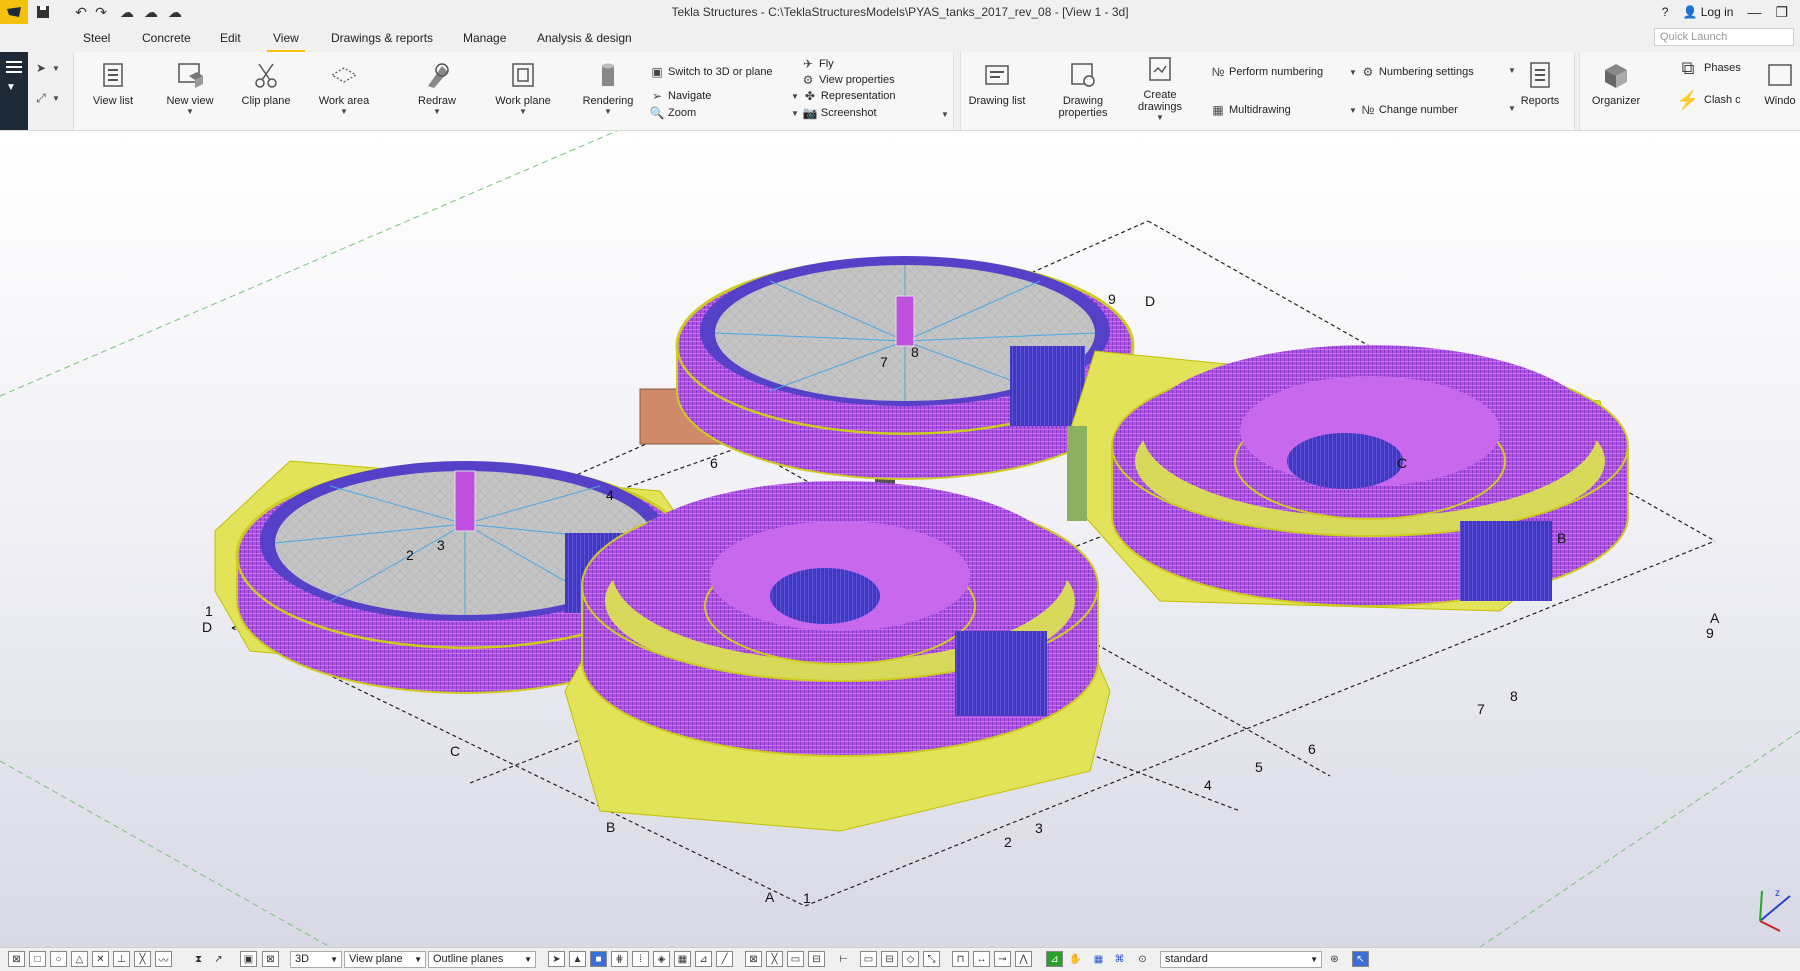 The height and width of the screenshot is (971, 1800). Describe the element at coordinates (1160, 87) in the screenshot. I see `create-drawings-button: Create drawings ▼` at that location.